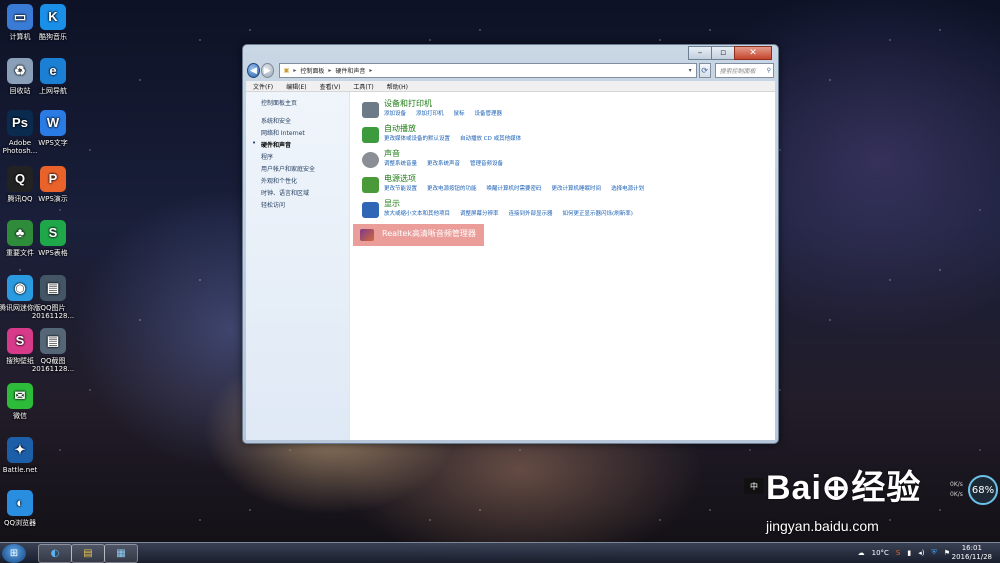 The image size is (1000, 563). What do you see at coordinates (53, 184) in the screenshot?
I see `desktop-icon: P WPS演示` at bounding box center [53, 184].